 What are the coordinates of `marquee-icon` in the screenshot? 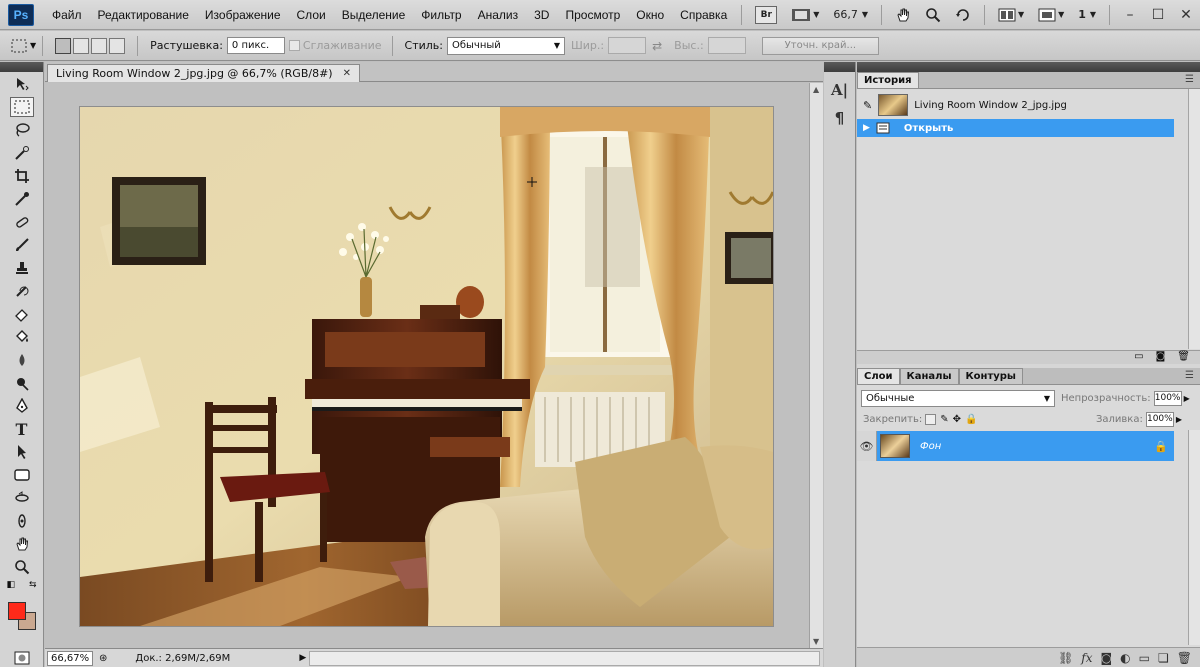 It's located at (21, 107).